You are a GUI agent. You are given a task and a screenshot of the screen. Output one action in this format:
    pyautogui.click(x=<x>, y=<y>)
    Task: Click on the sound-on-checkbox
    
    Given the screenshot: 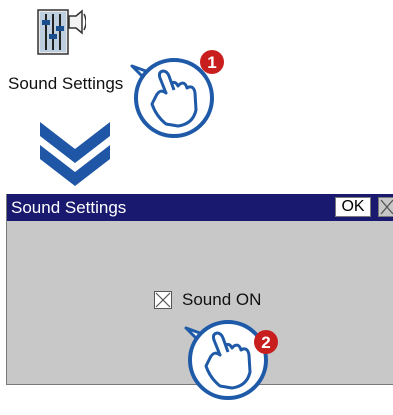 What is the action you would take?
    pyautogui.click(x=163, y=300)
    